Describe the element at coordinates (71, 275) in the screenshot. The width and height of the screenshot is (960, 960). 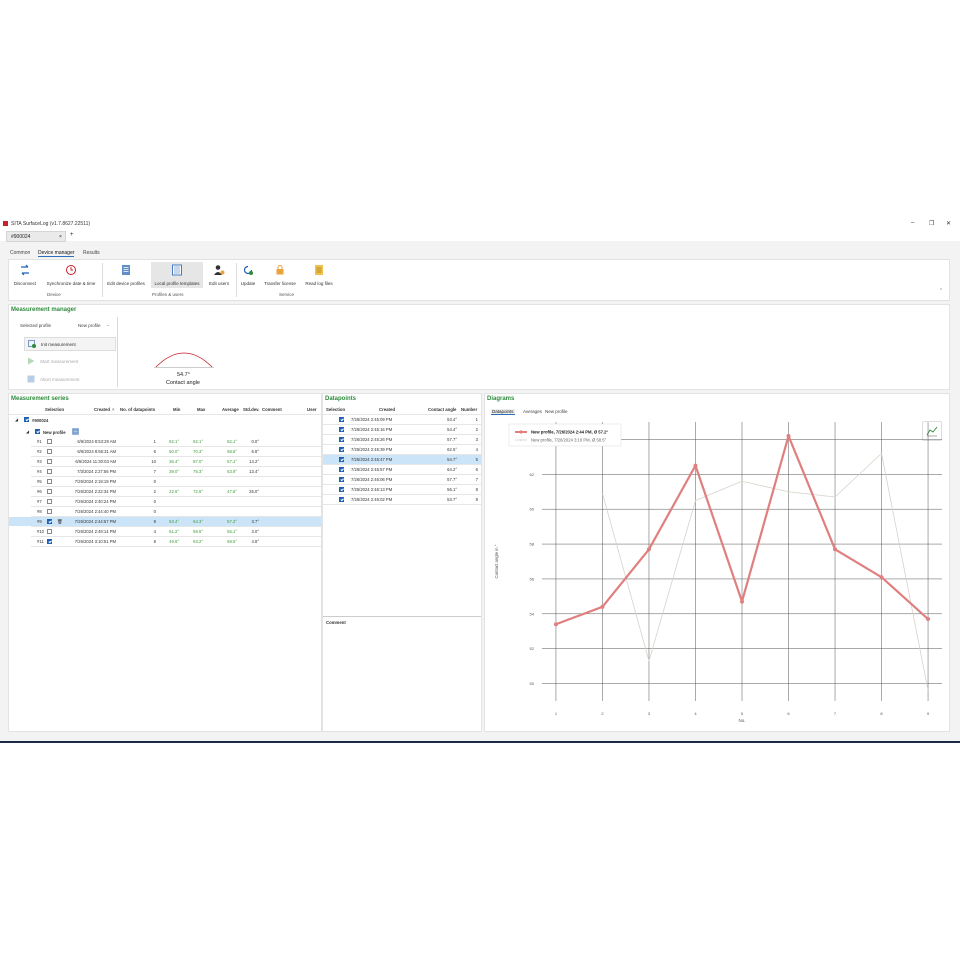
I see `sync-datetime-button: Synchronize date & time` at that location.